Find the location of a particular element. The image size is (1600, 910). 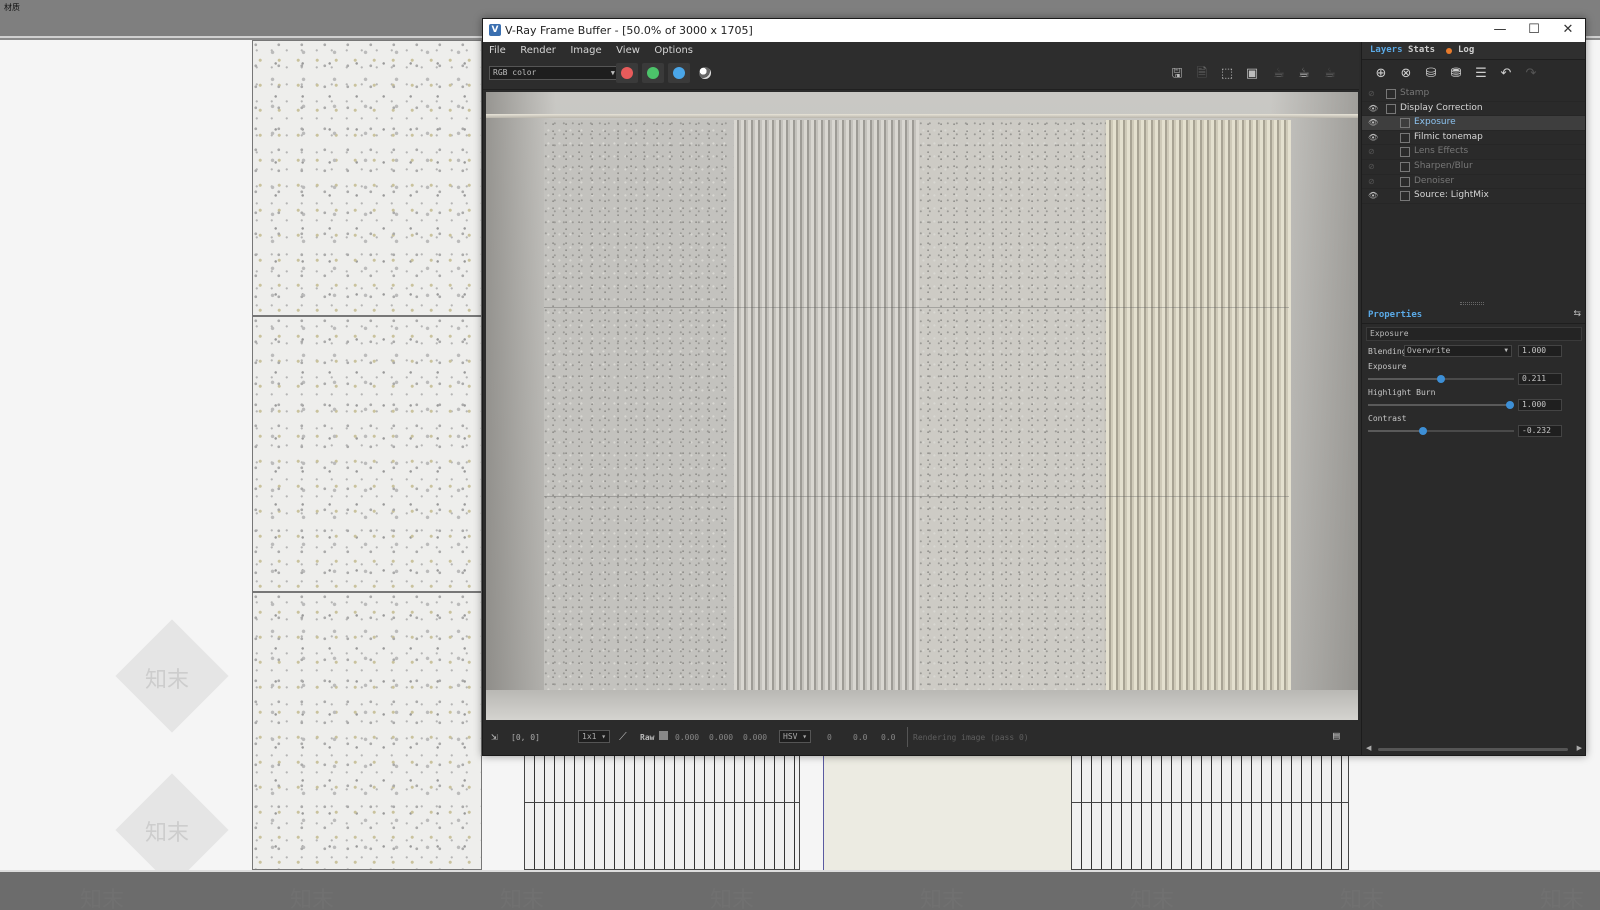

menu-options: Options is located at coordinates (673, 49).